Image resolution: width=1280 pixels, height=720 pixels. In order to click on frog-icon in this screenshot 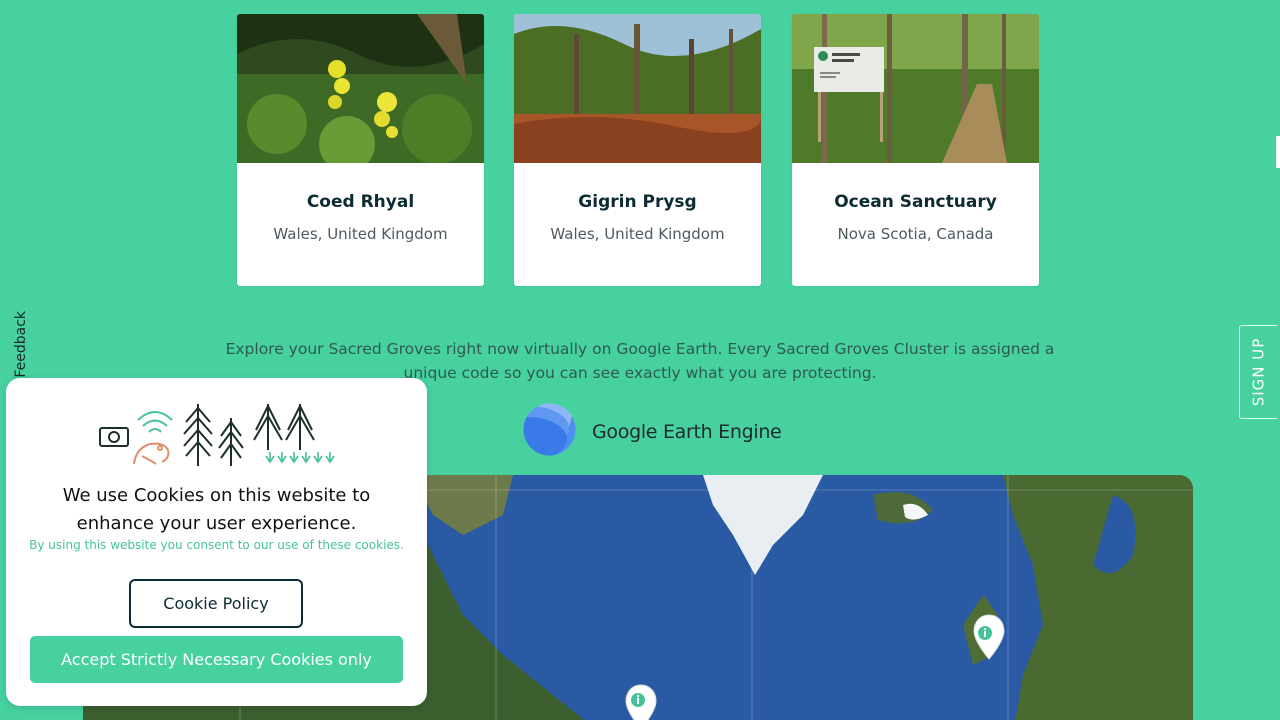, I will do `click(151, 453)`.